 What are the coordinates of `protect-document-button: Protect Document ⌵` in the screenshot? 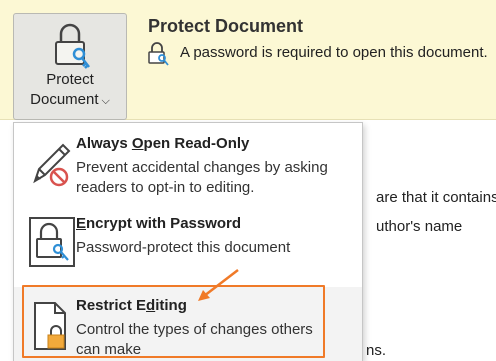 It's located at (70, 66).